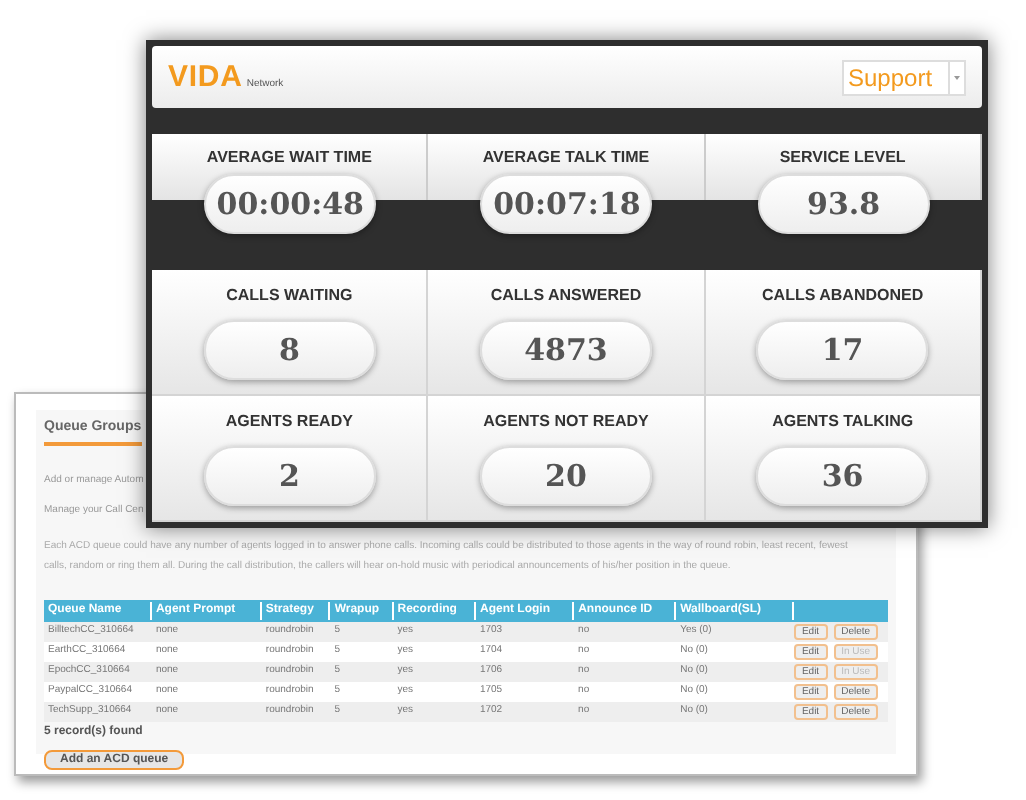  Describe the element at coordinates (566, 296) in the screenshot. I see `metric-label: CALLS ANSWERED` at that location.